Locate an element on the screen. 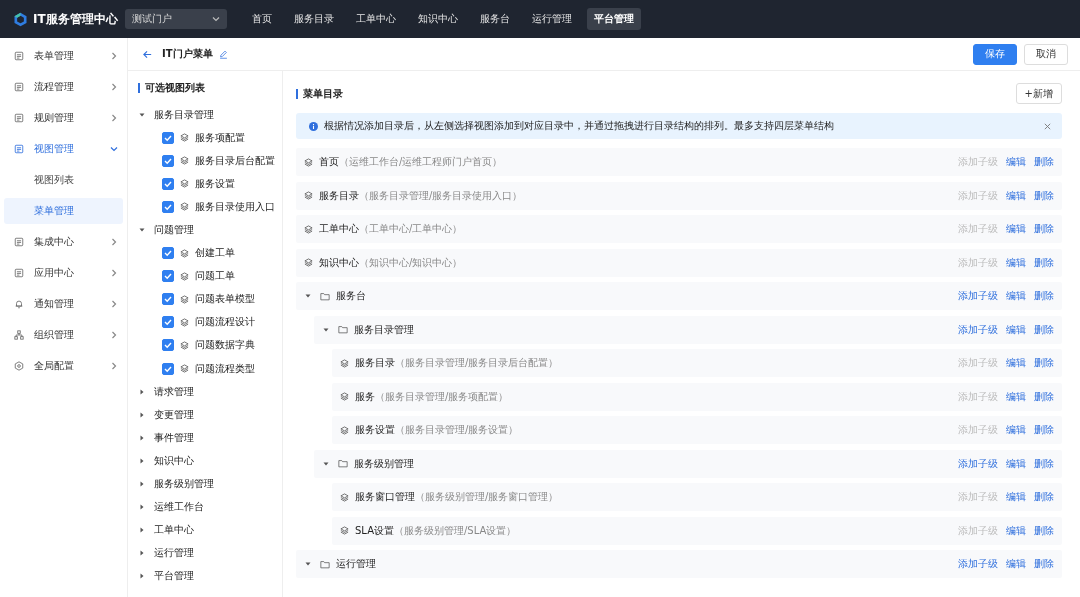 The width and height of the screenshot is (1080, 597). tree-group: 服务级别管理 is located at coordinates (184, 484).